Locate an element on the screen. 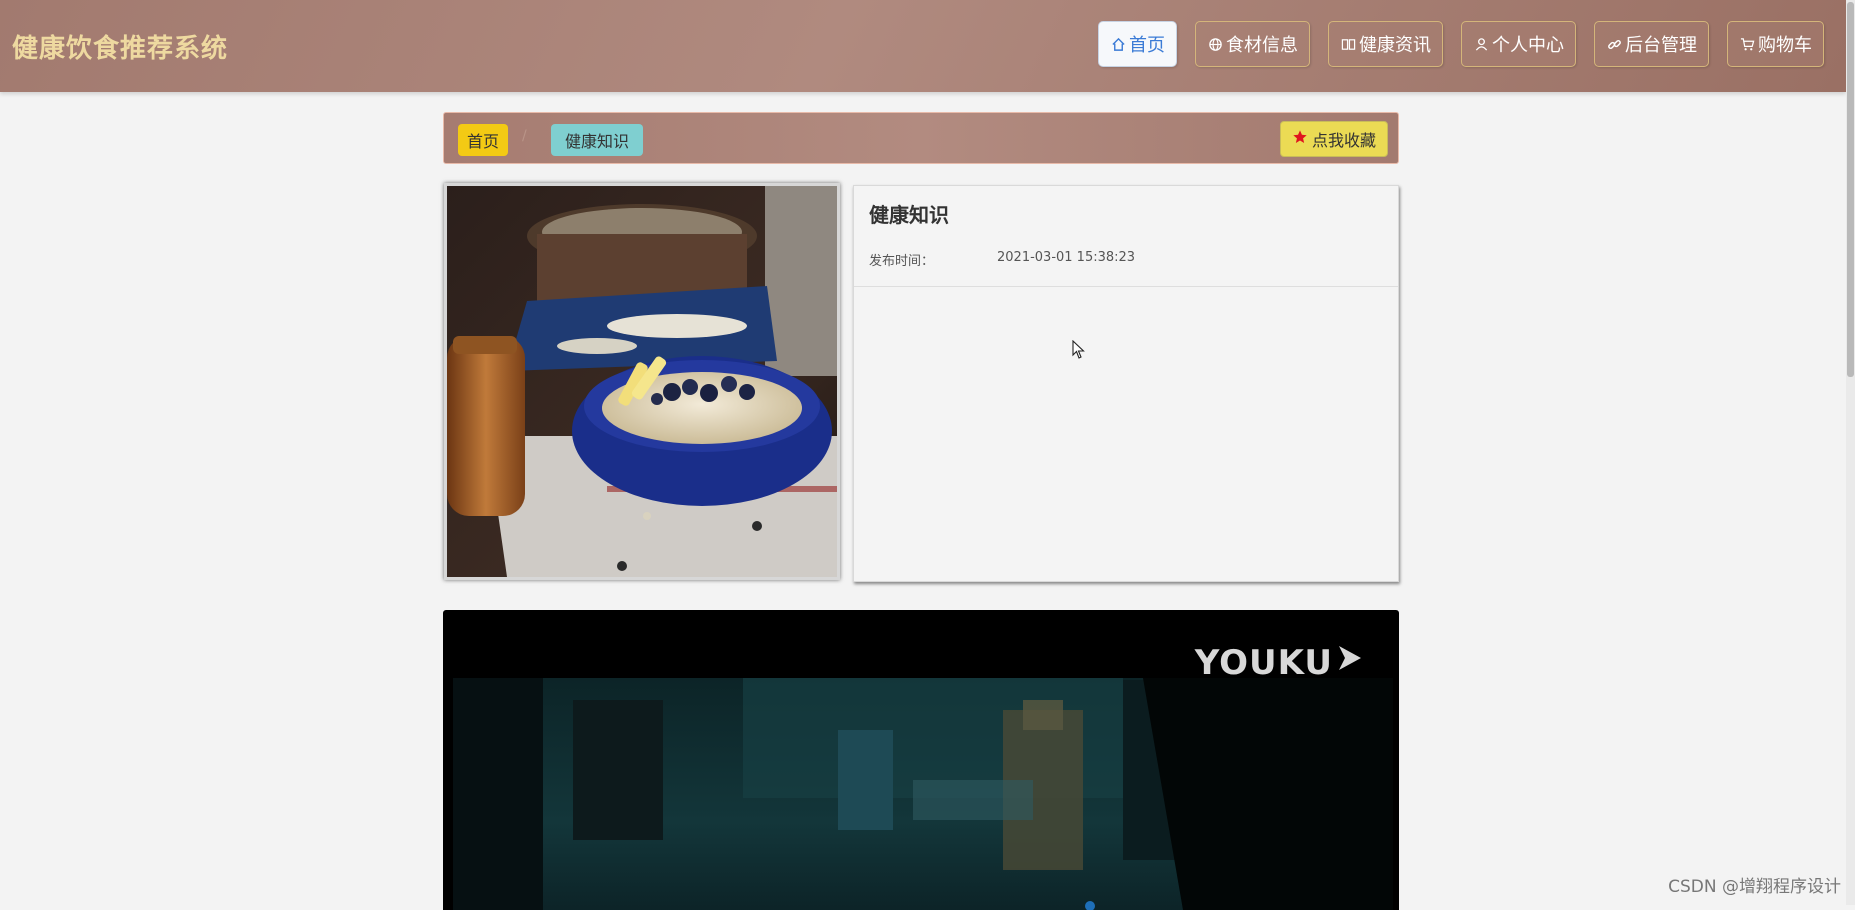 This screenshot has width=1855, height=910. nav-health-news: 健康资讯 is located at coordinates (1385, 44).